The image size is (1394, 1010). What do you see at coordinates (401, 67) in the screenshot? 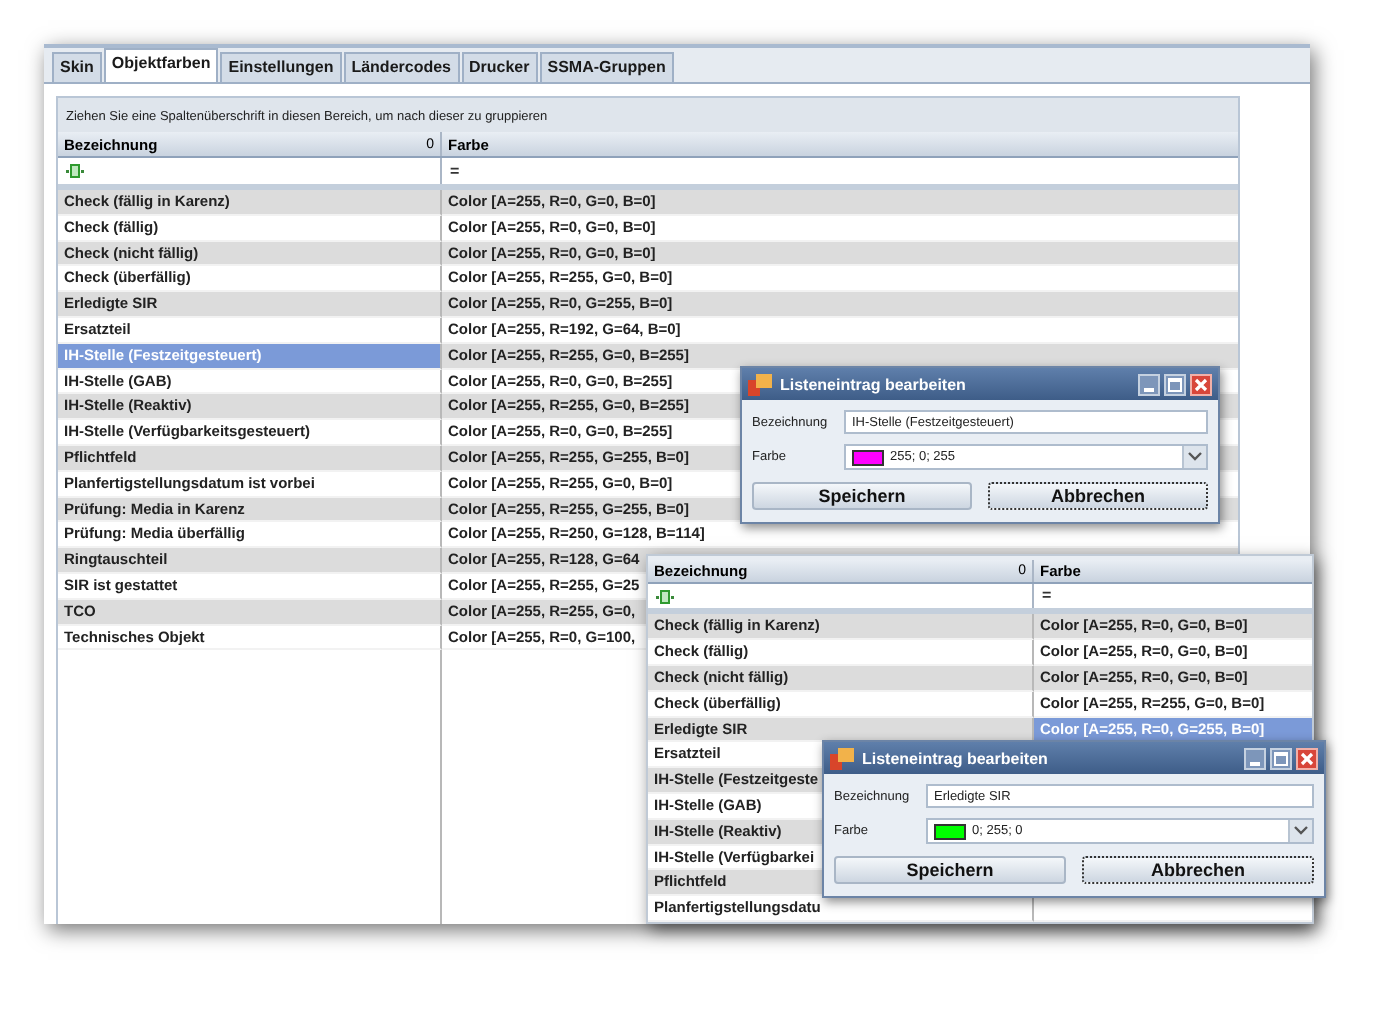
I see `tab: Ländercodes` at bounding box center [401, 67].